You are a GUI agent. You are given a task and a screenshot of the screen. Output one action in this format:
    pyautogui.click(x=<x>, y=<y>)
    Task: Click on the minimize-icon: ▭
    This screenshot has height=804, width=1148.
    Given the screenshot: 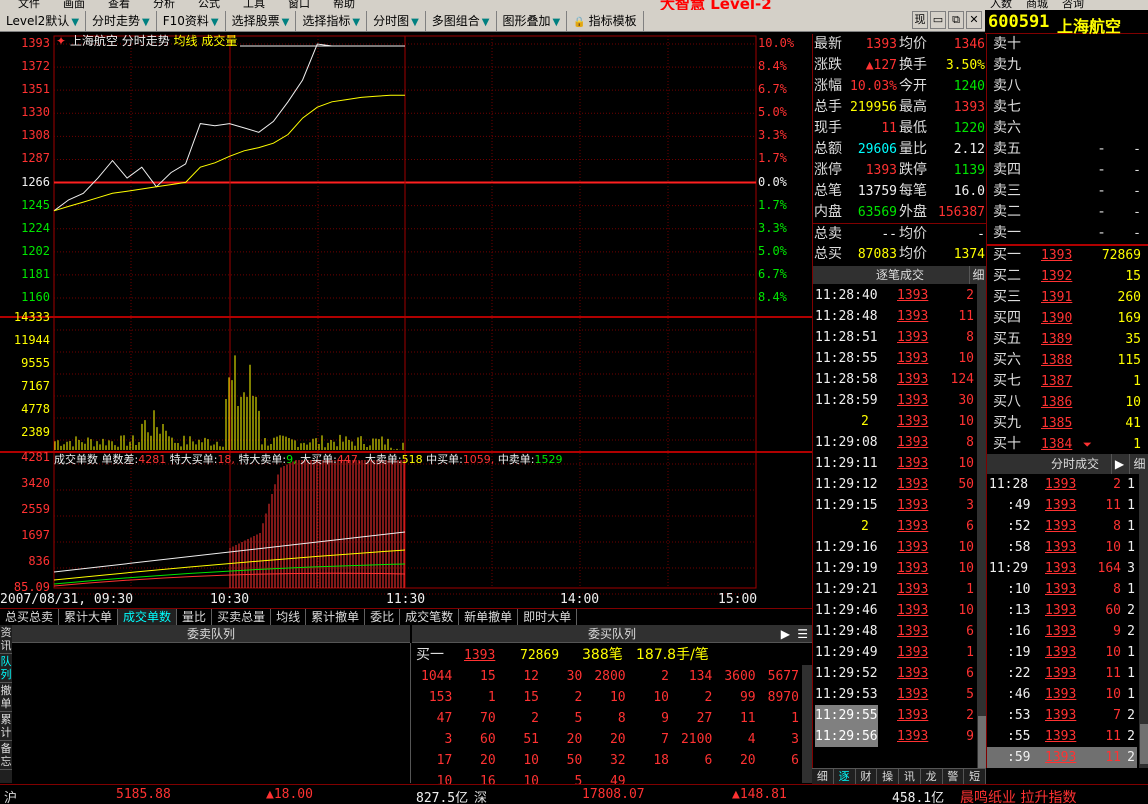 What is the action you would take?
    pyautogui.click(x=938, y=20)
    